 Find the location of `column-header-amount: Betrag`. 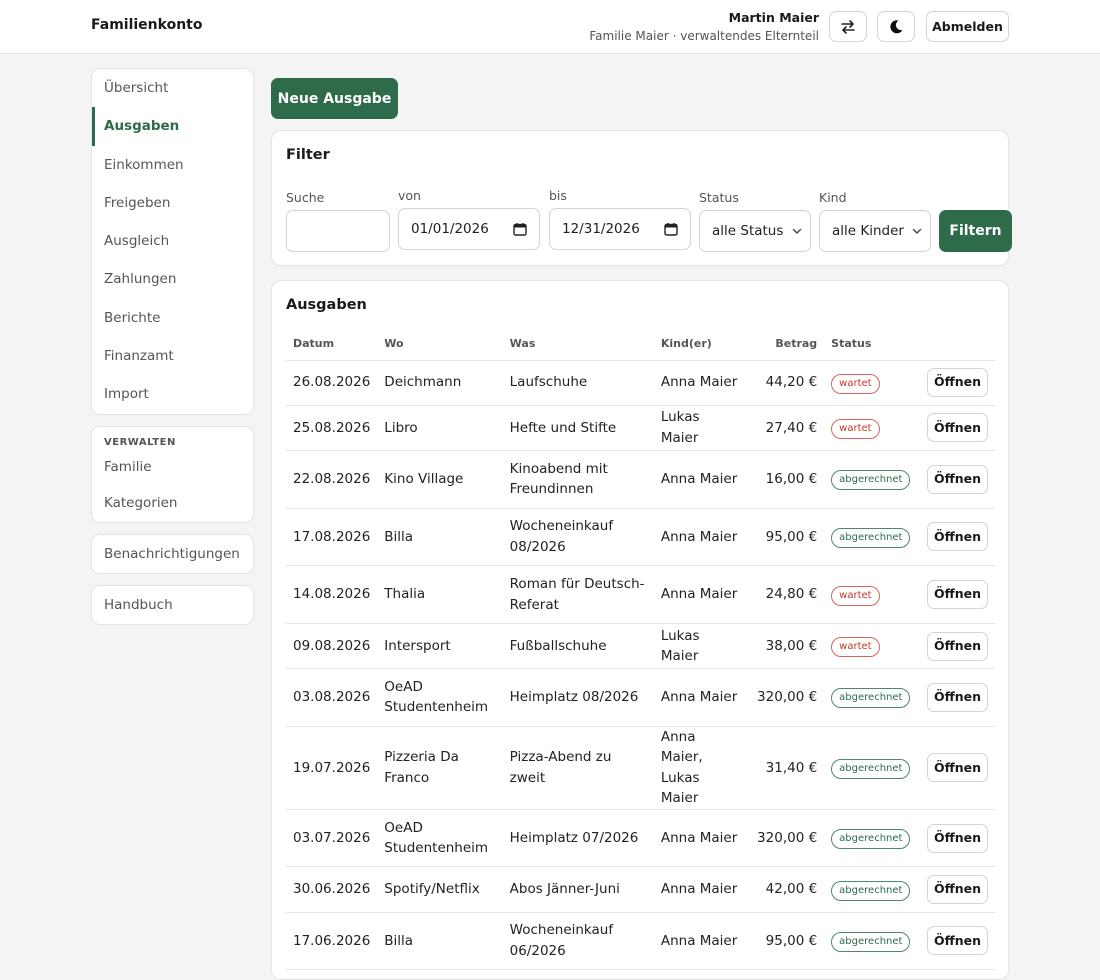

column-header-amount: Betrag is located at coordinates (785, 344).